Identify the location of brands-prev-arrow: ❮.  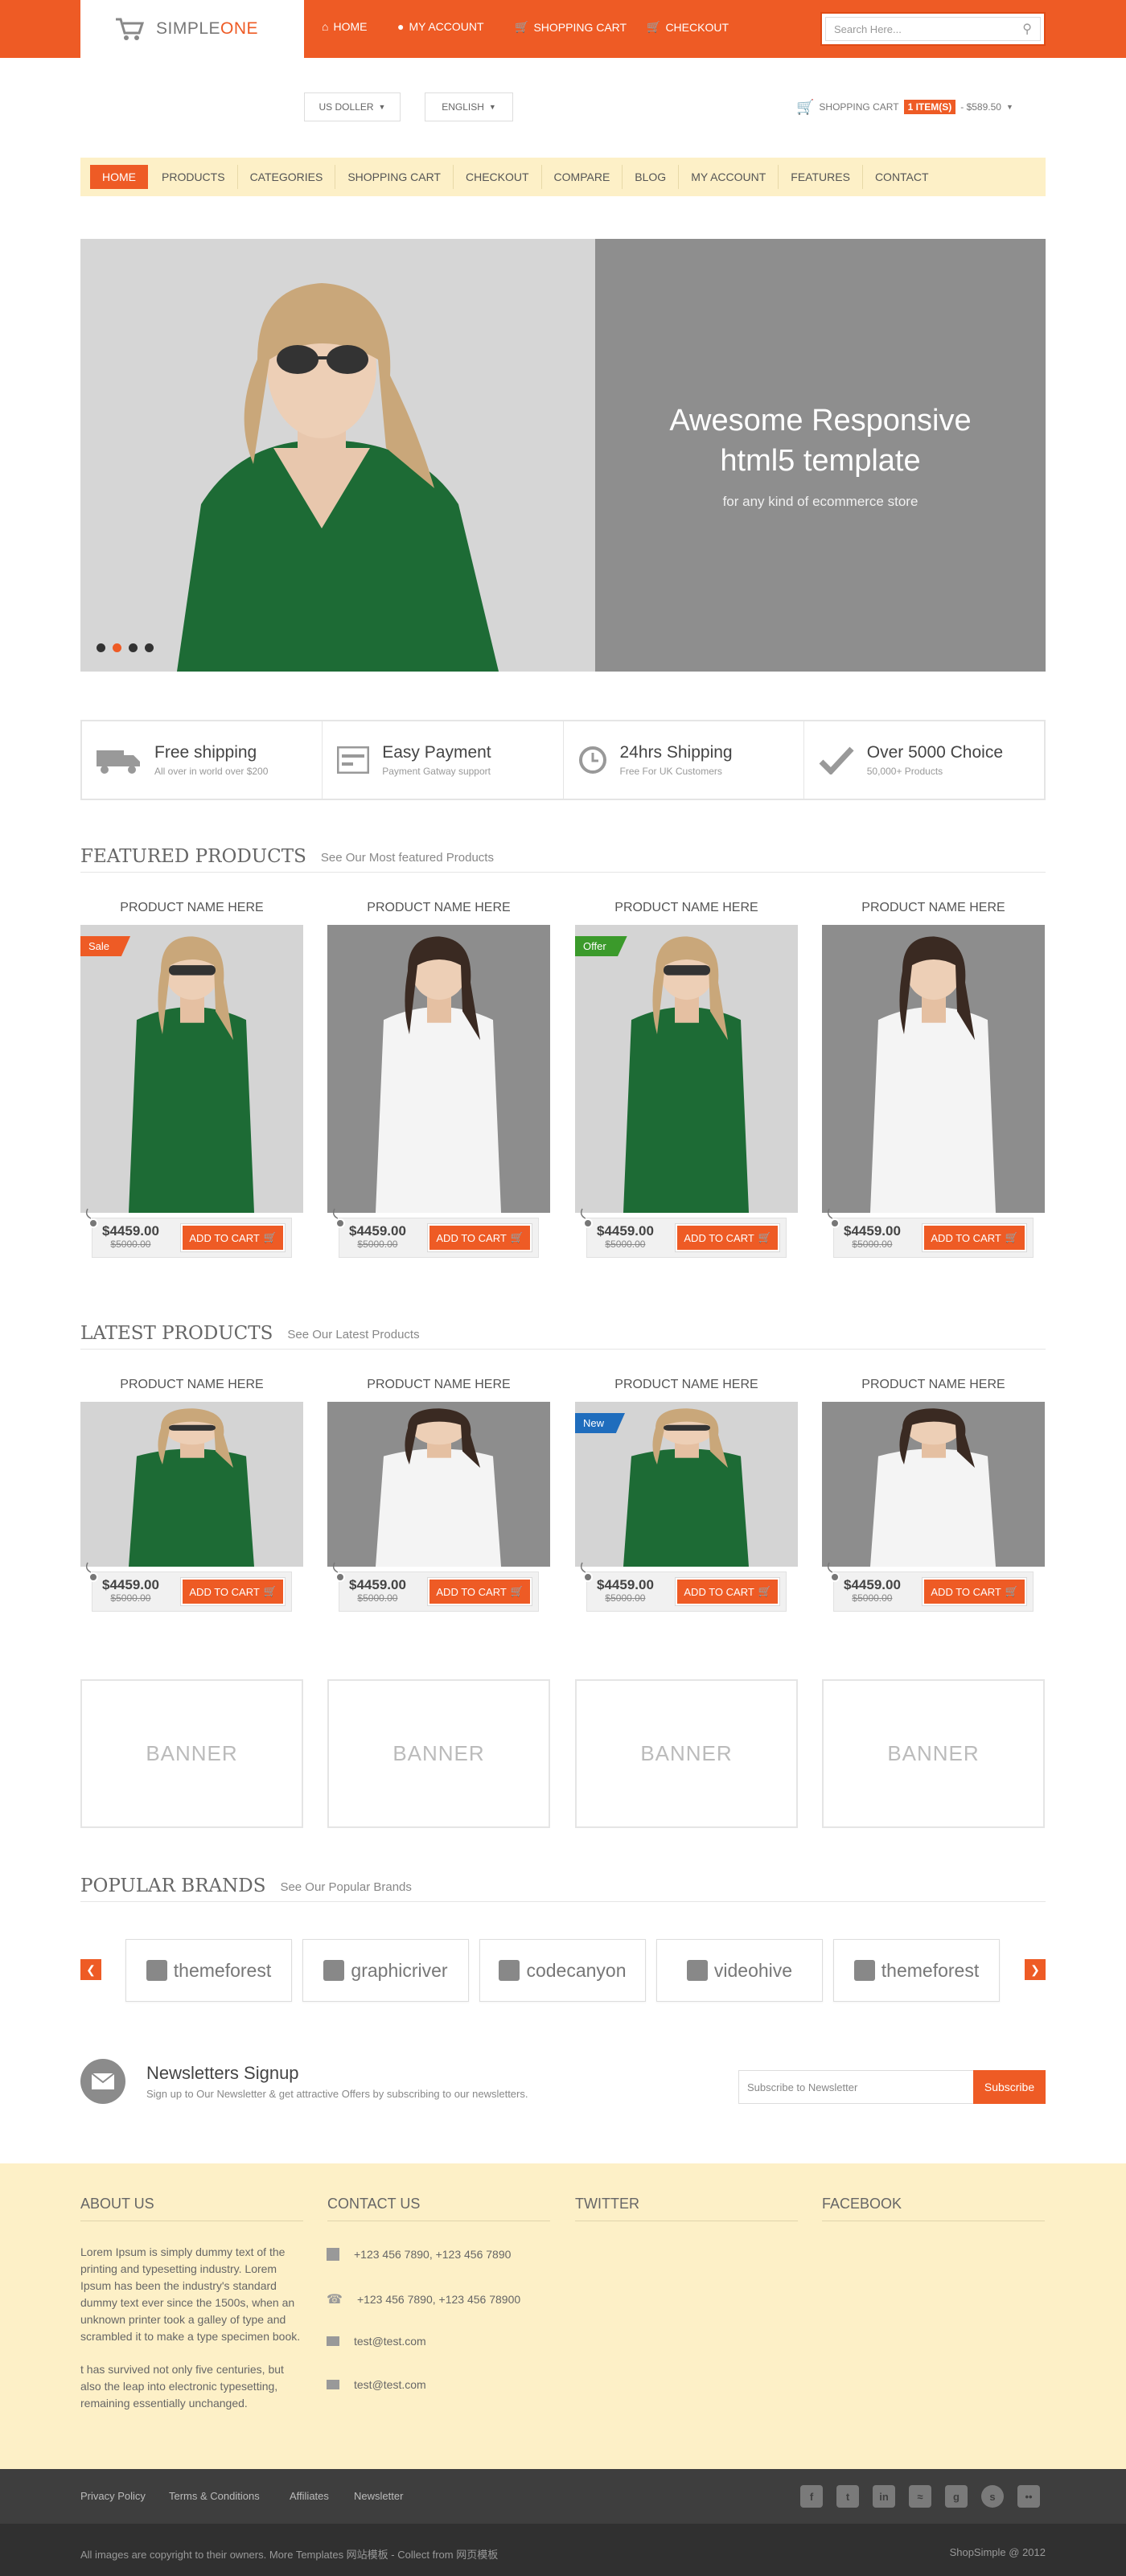
(90, 1969).